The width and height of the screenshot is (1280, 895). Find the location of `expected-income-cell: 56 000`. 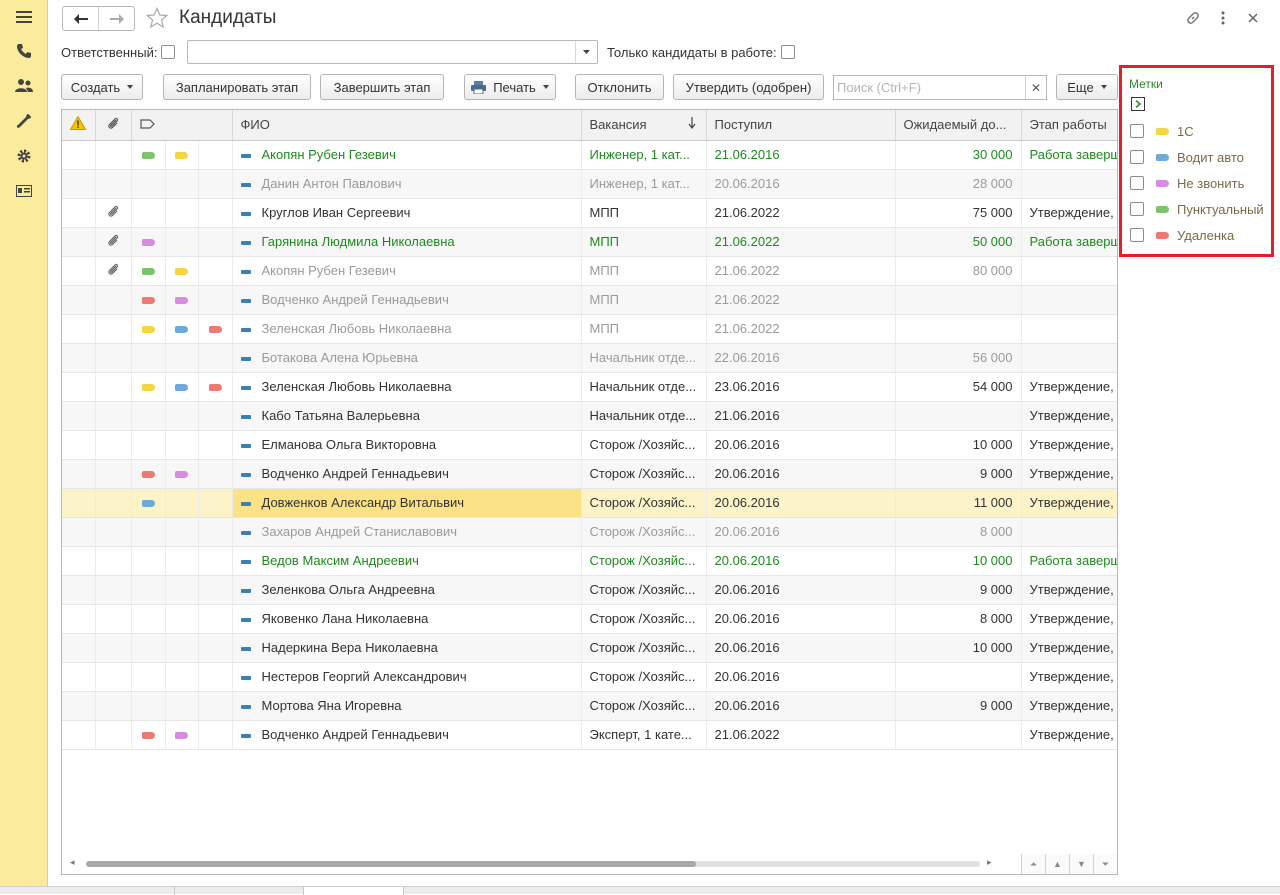

expected-income-cell: 56 000 is located at coordinates (958, 358).